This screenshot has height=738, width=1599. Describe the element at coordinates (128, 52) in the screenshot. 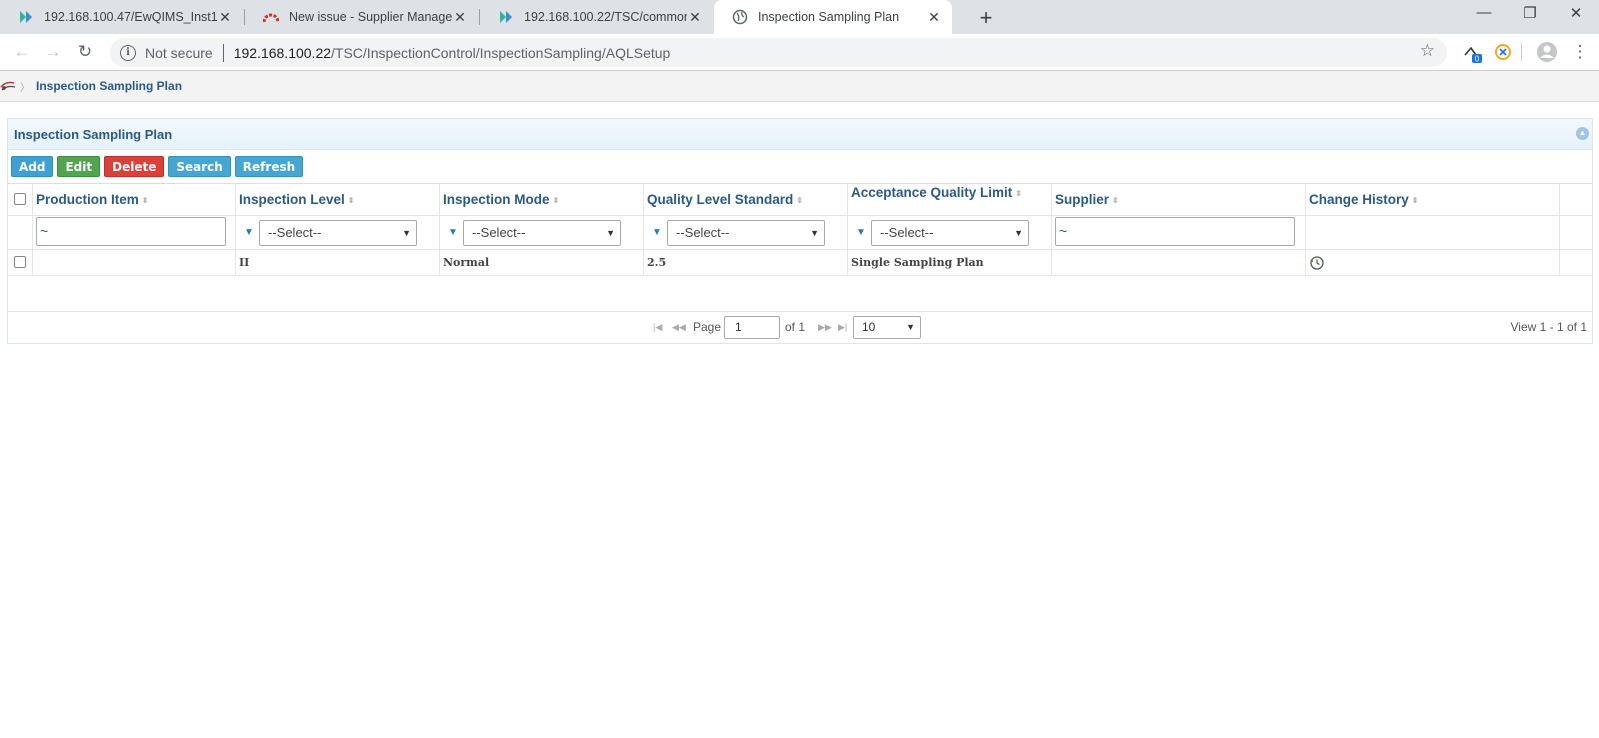

I see `info-icon: i` at that location.